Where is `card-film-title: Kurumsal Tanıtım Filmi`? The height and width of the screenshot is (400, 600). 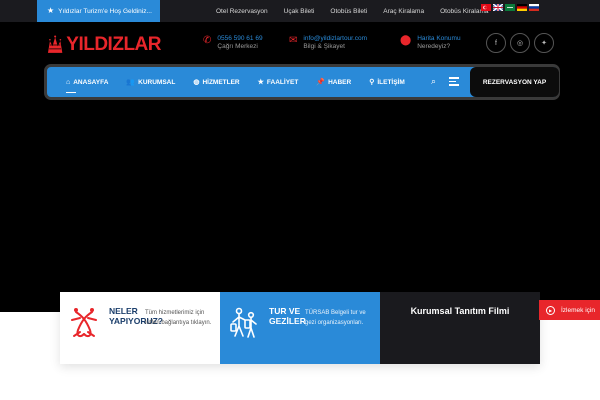
card-film-title: Kurumsal Tanıtım Filmi is located at coordinates (460, 311).